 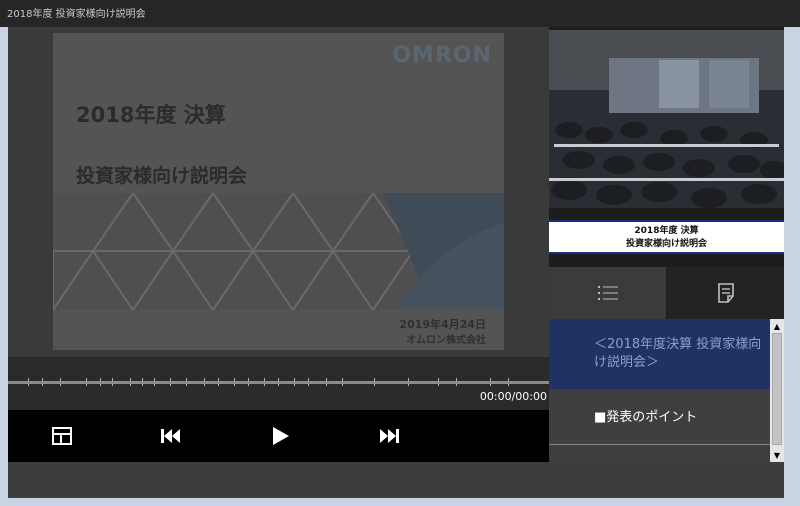 I want to click on chapter-scrollbar: ▲ ▼, so click(x=777, y=390).